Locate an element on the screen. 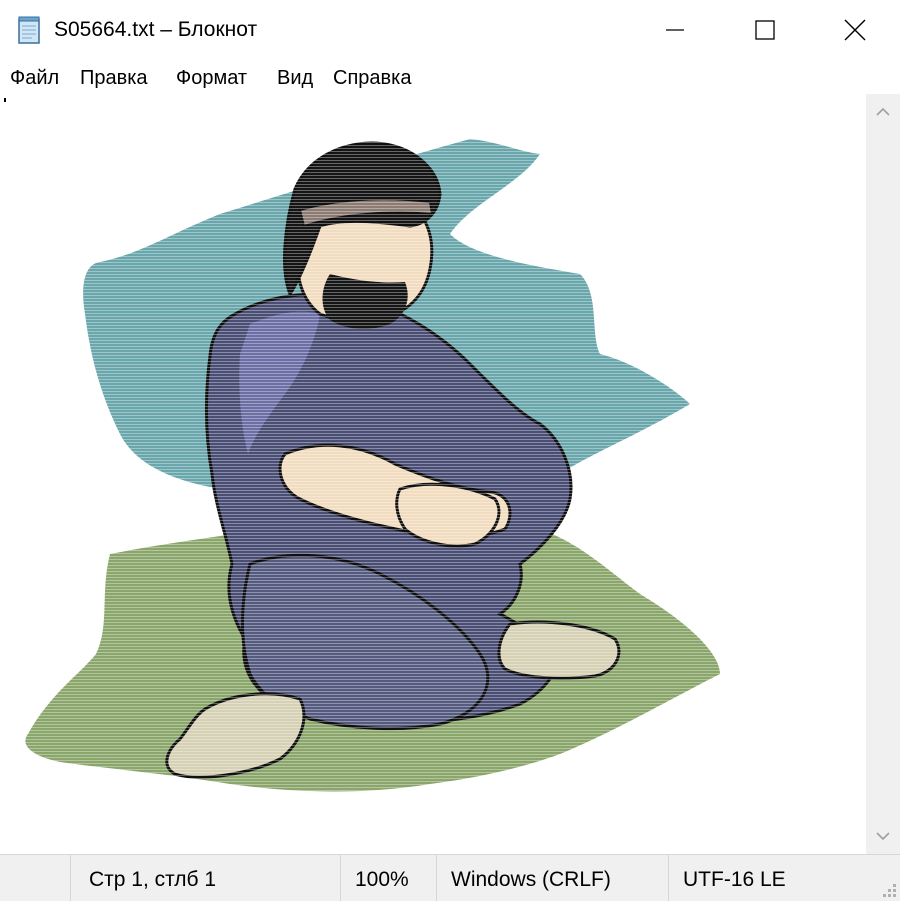 The height and width of the screenshot is (901, 900). menu-edit: Правка is located at coordinates (114, 78).